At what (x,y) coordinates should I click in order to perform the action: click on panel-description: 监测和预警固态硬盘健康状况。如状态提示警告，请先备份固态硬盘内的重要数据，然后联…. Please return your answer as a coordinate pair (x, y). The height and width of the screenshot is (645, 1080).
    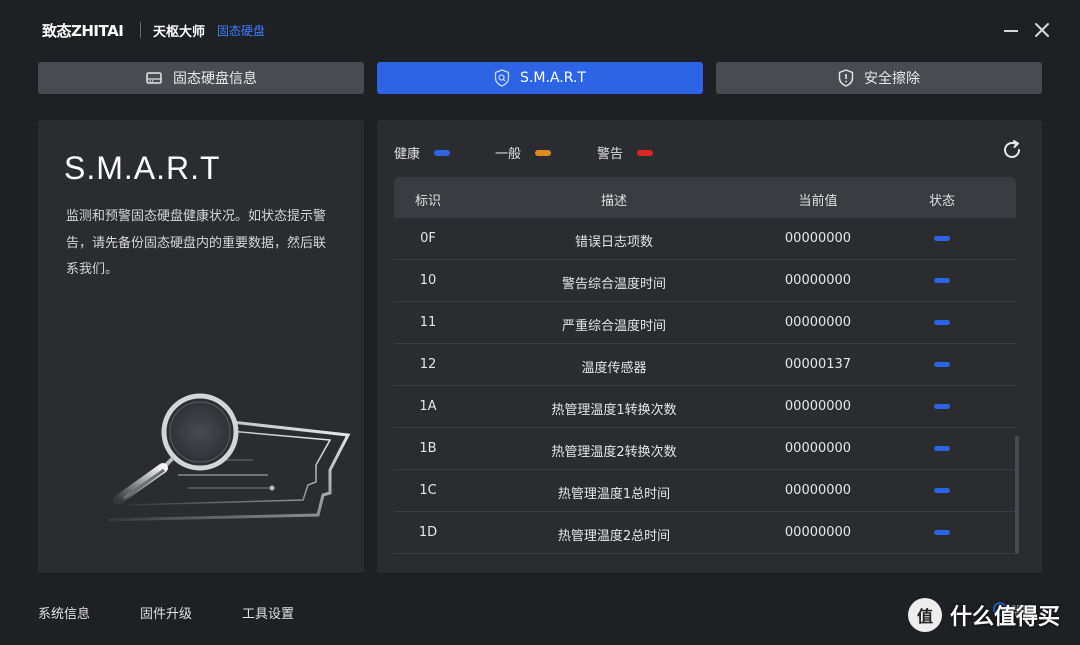
    Looking at the image, I should click on (196, 243).